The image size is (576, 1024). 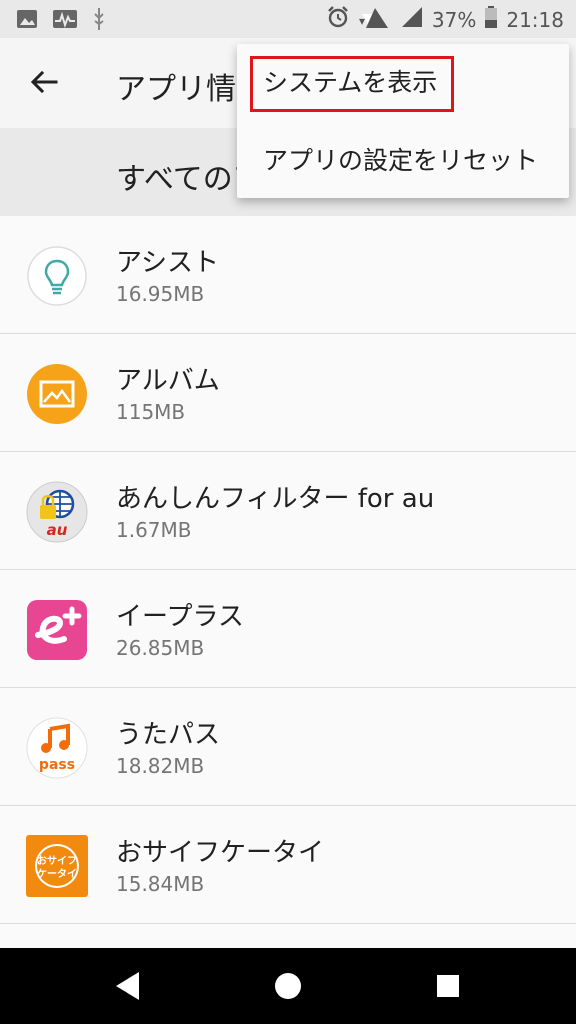 I want to click on back-button, so click(x=45, y=83).